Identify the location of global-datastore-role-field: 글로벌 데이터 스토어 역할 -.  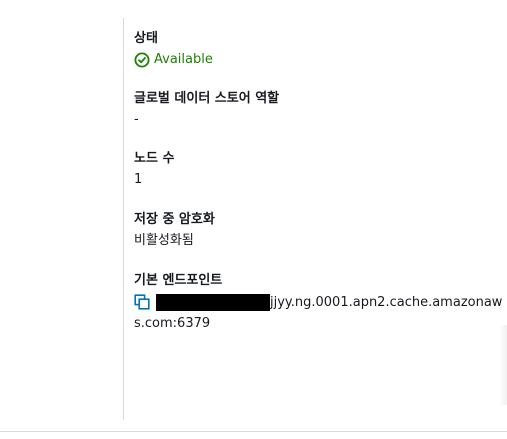
(206, 110).